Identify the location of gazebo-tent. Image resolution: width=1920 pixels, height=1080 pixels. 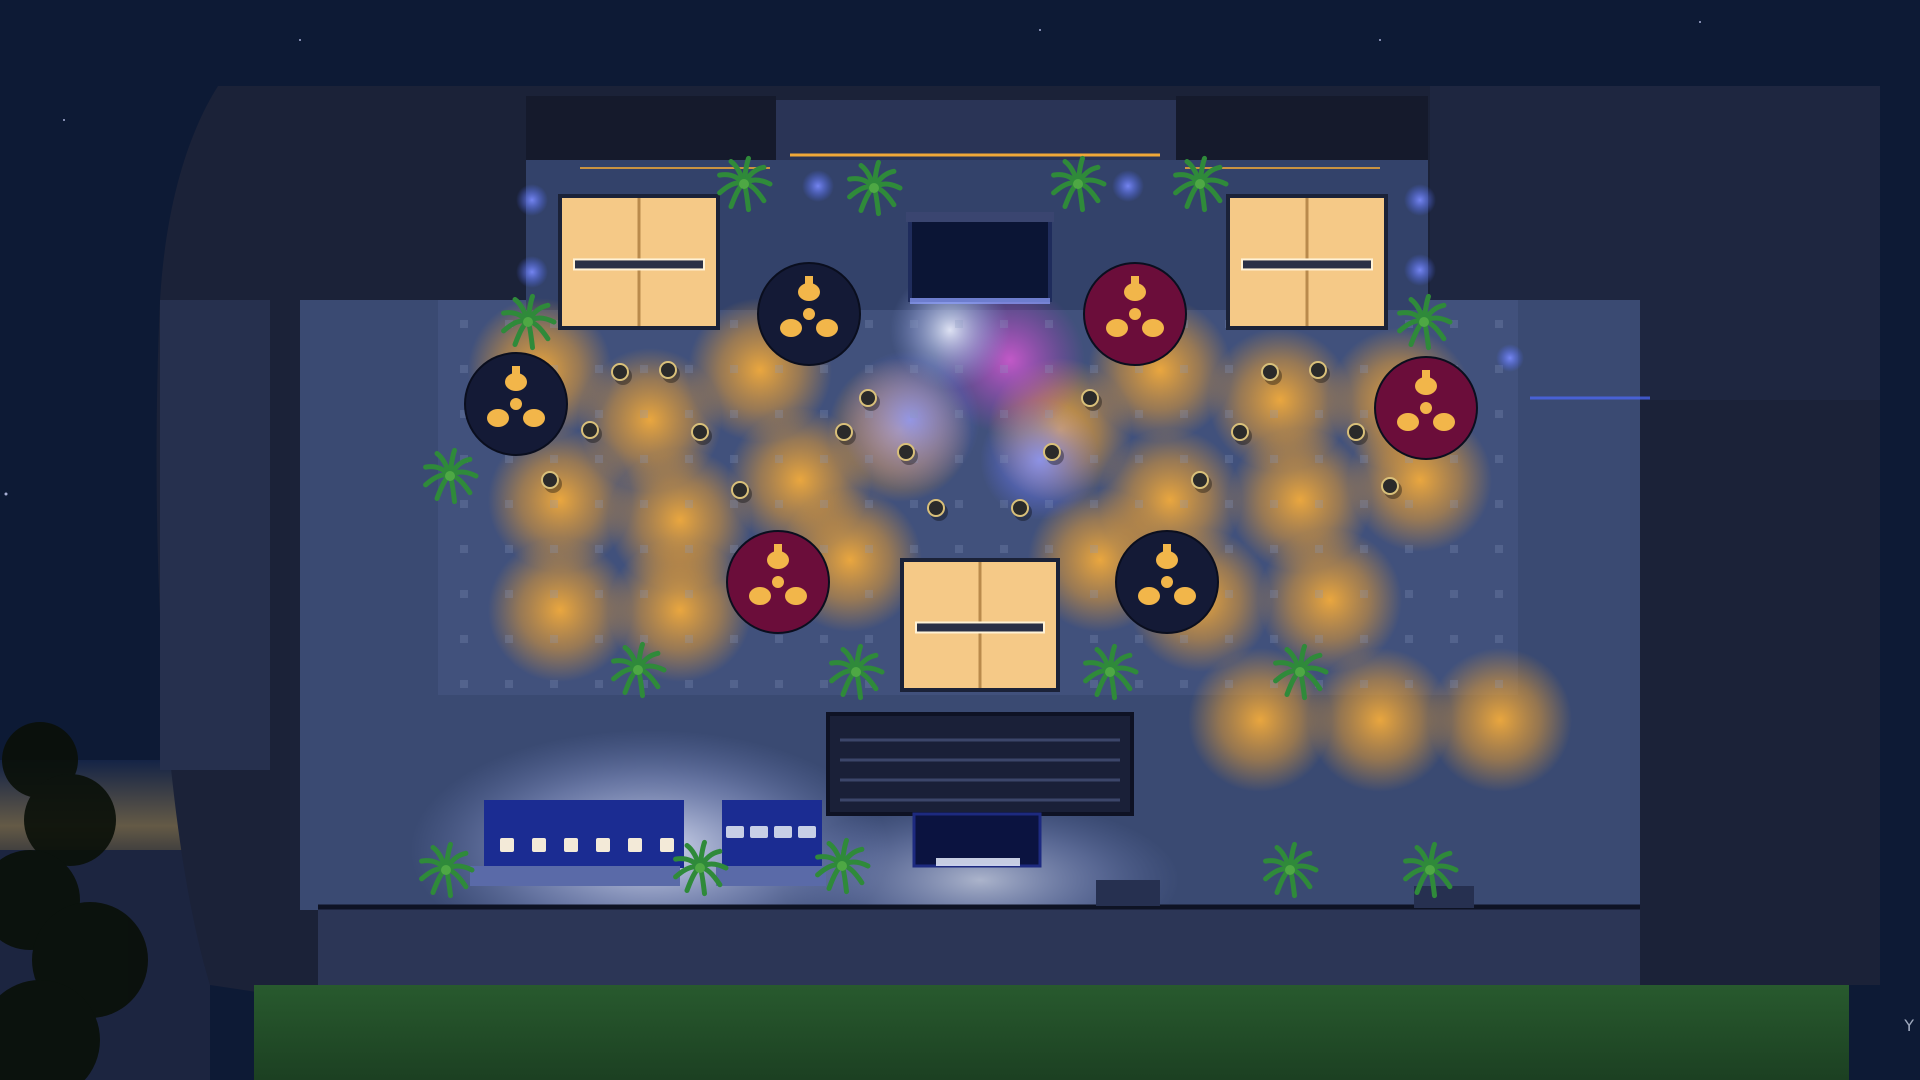
(1307, 262).